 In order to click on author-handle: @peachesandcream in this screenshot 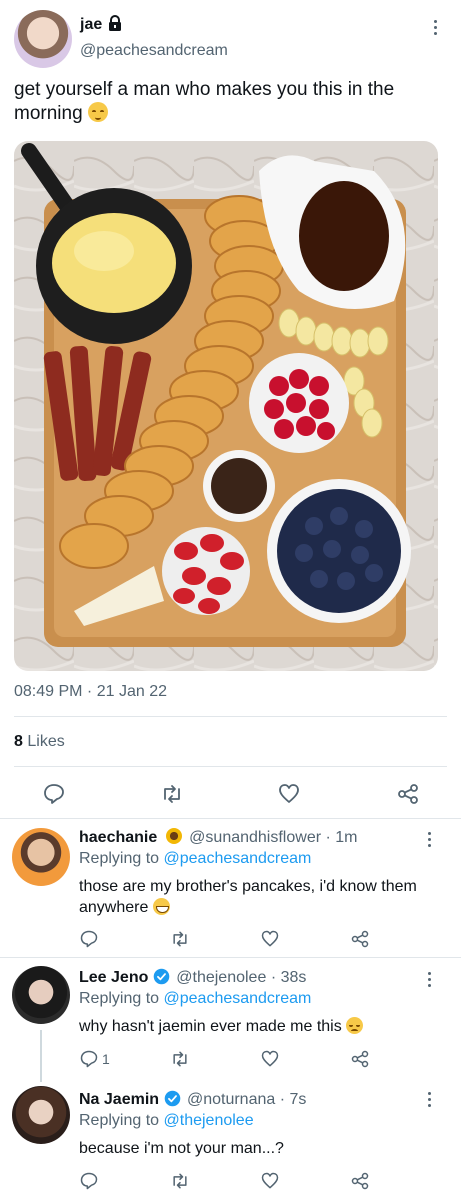, I will do `click(154, 51)`.